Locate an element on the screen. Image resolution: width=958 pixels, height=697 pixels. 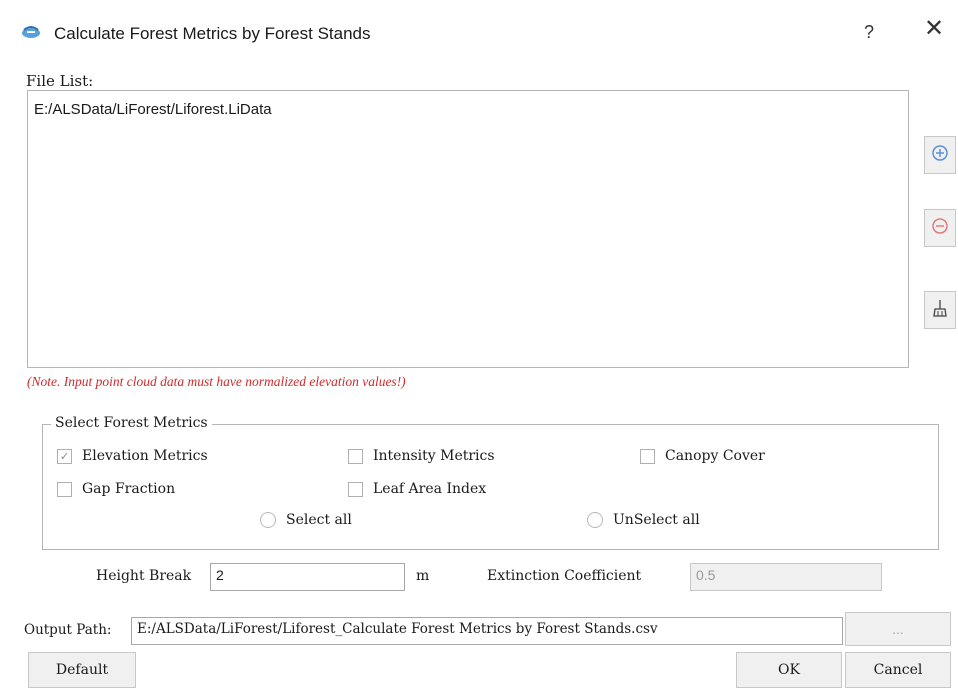
intensity-metrics-checkbox: Intensity Metrics is located at coordinates (421, 456).